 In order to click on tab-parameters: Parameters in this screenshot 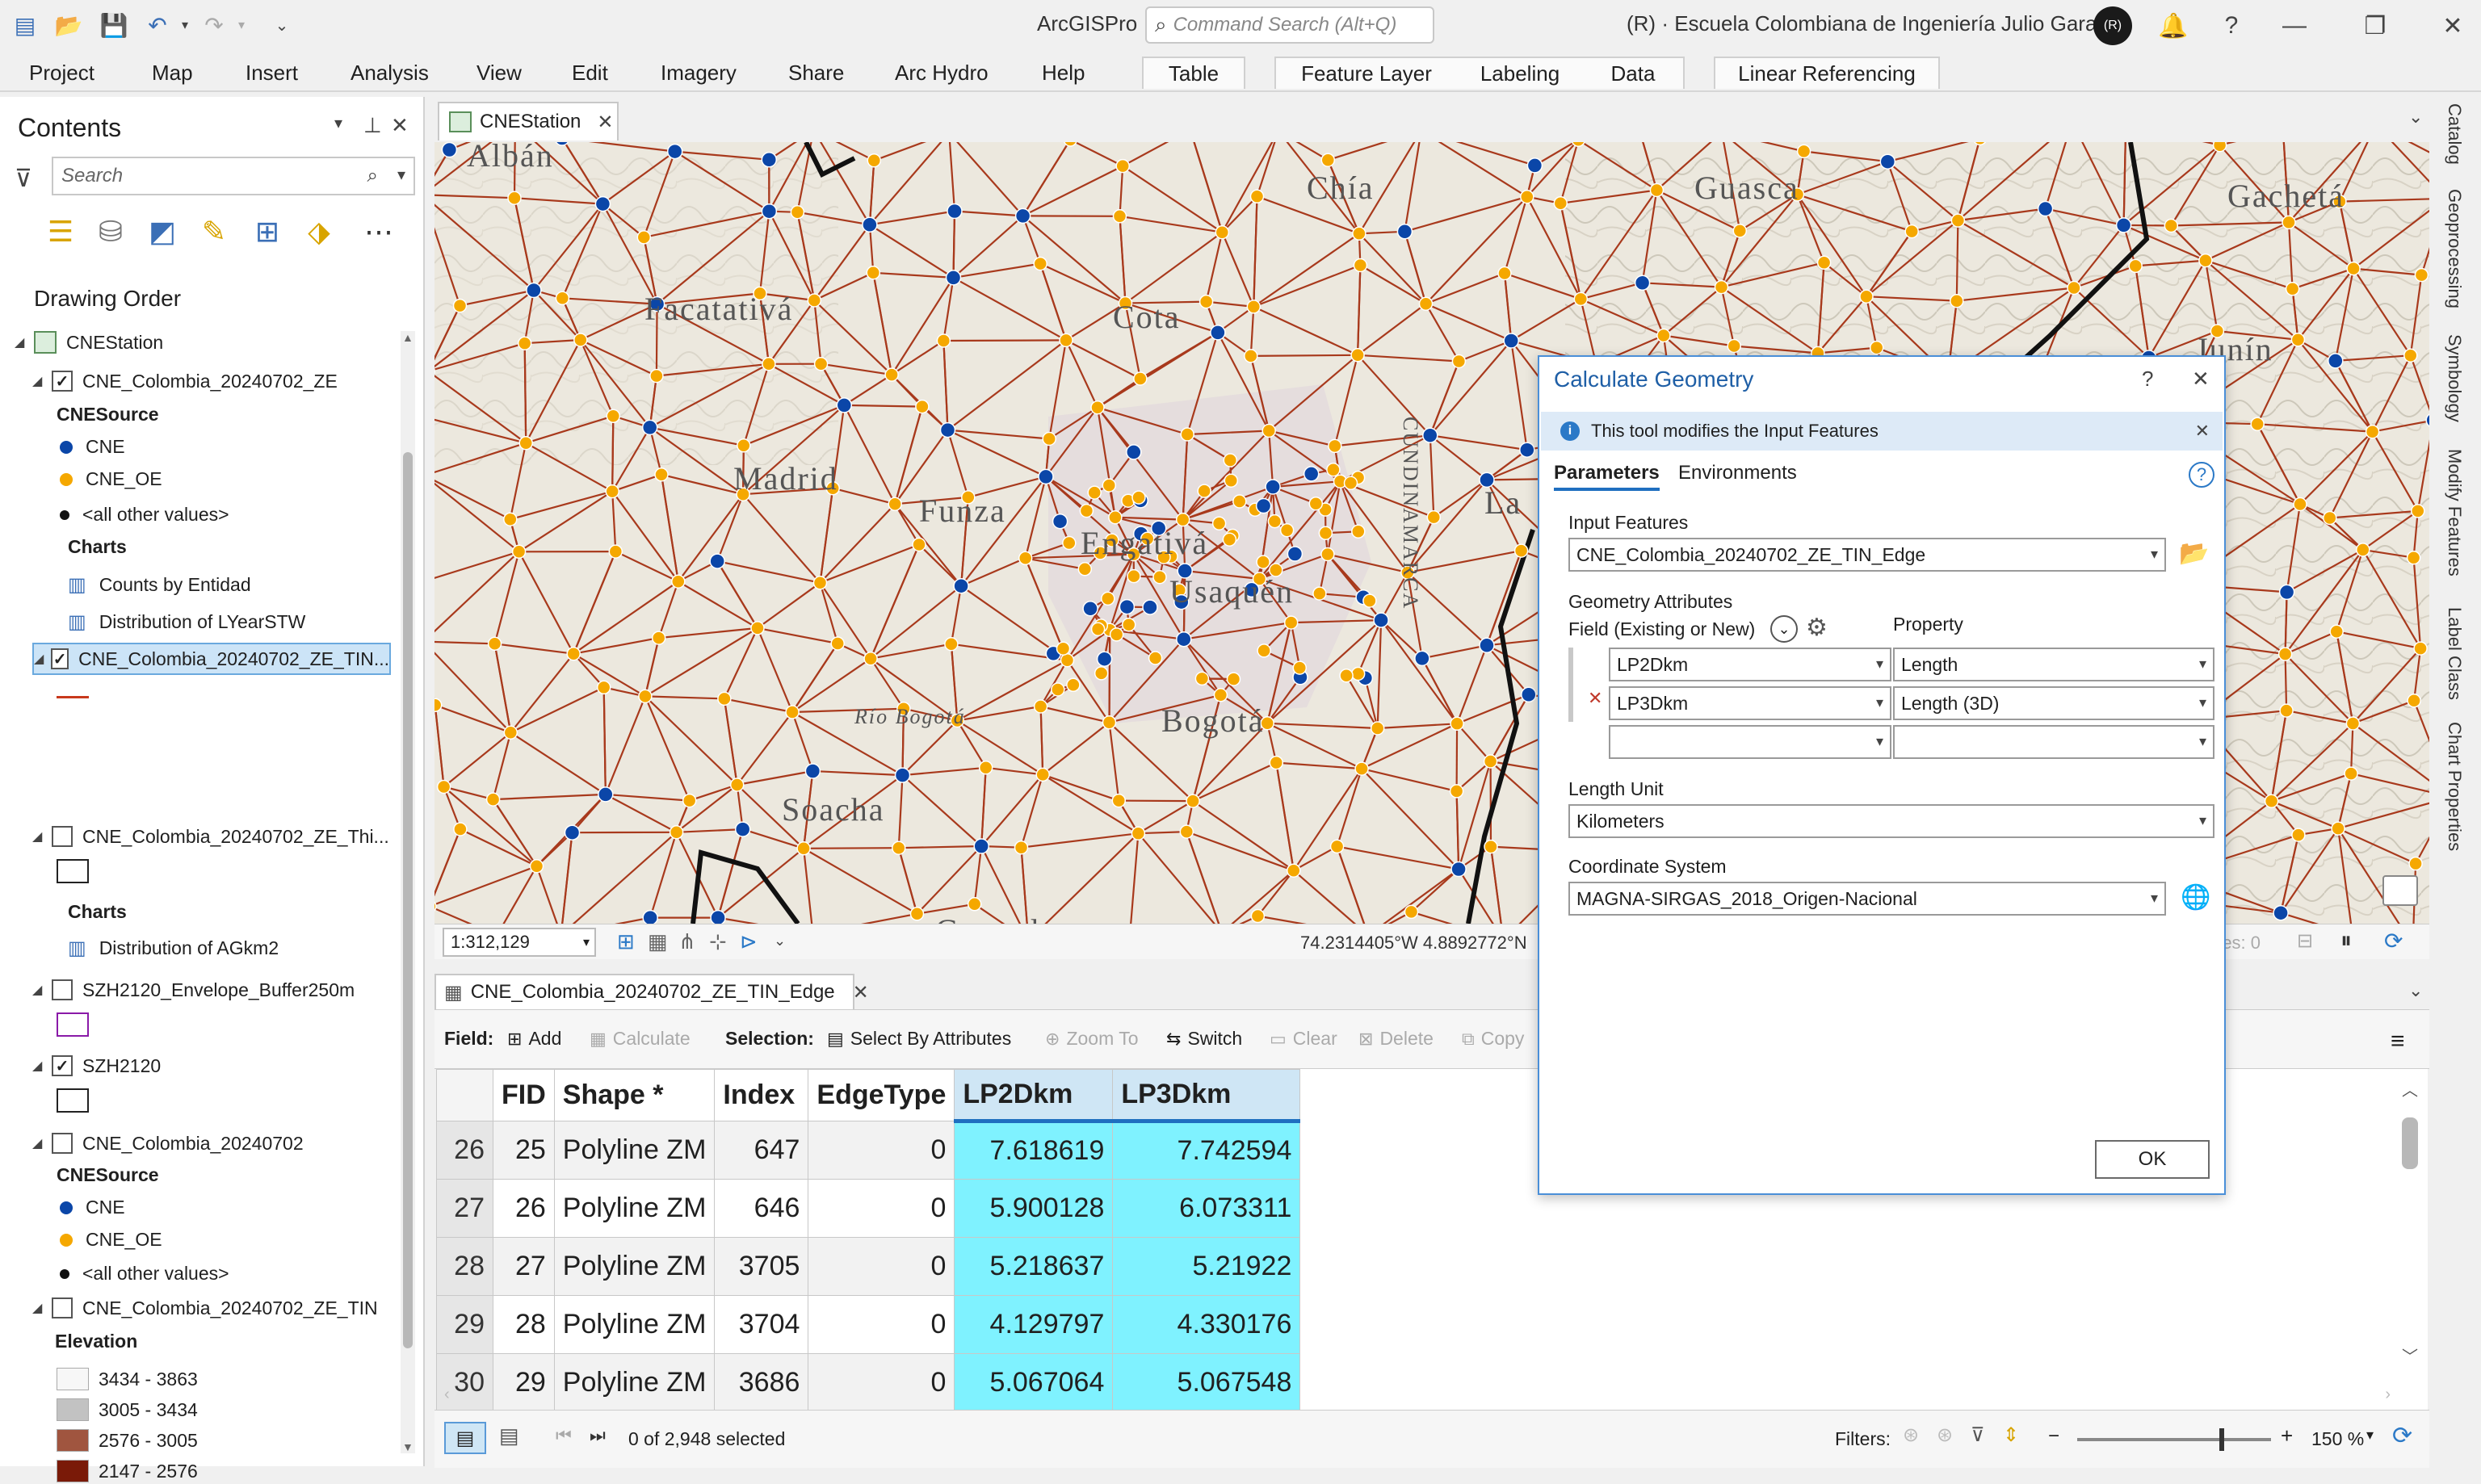, I will do `click(1607, 476)`.